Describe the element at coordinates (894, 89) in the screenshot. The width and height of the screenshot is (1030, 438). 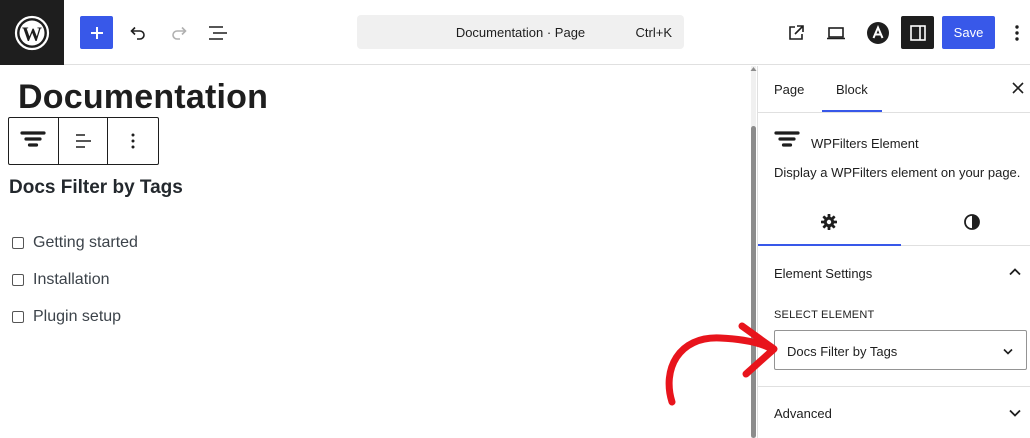
I see `sidebar-tabs: Page Block` at that location.